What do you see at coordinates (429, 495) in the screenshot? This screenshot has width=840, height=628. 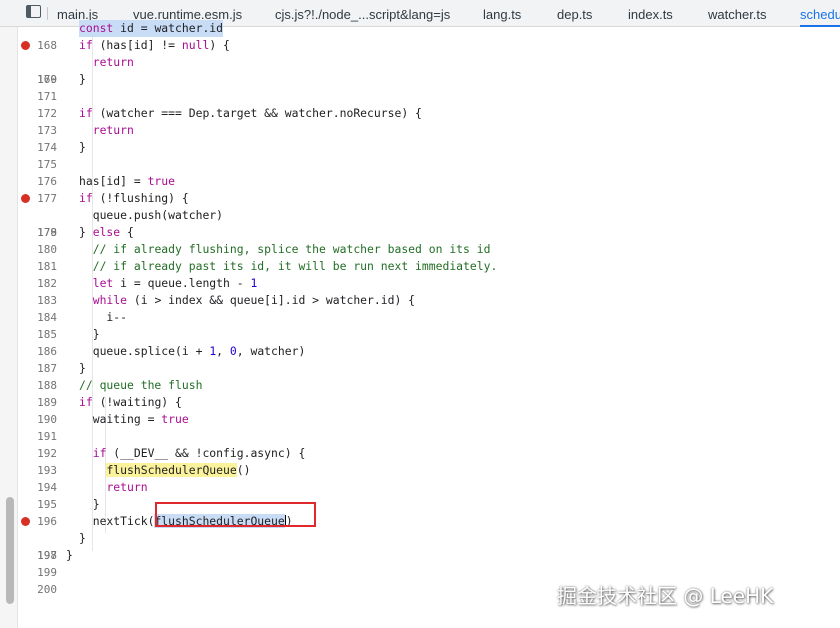 I see `code-line: 195 return` at bounding box center [429, 495].